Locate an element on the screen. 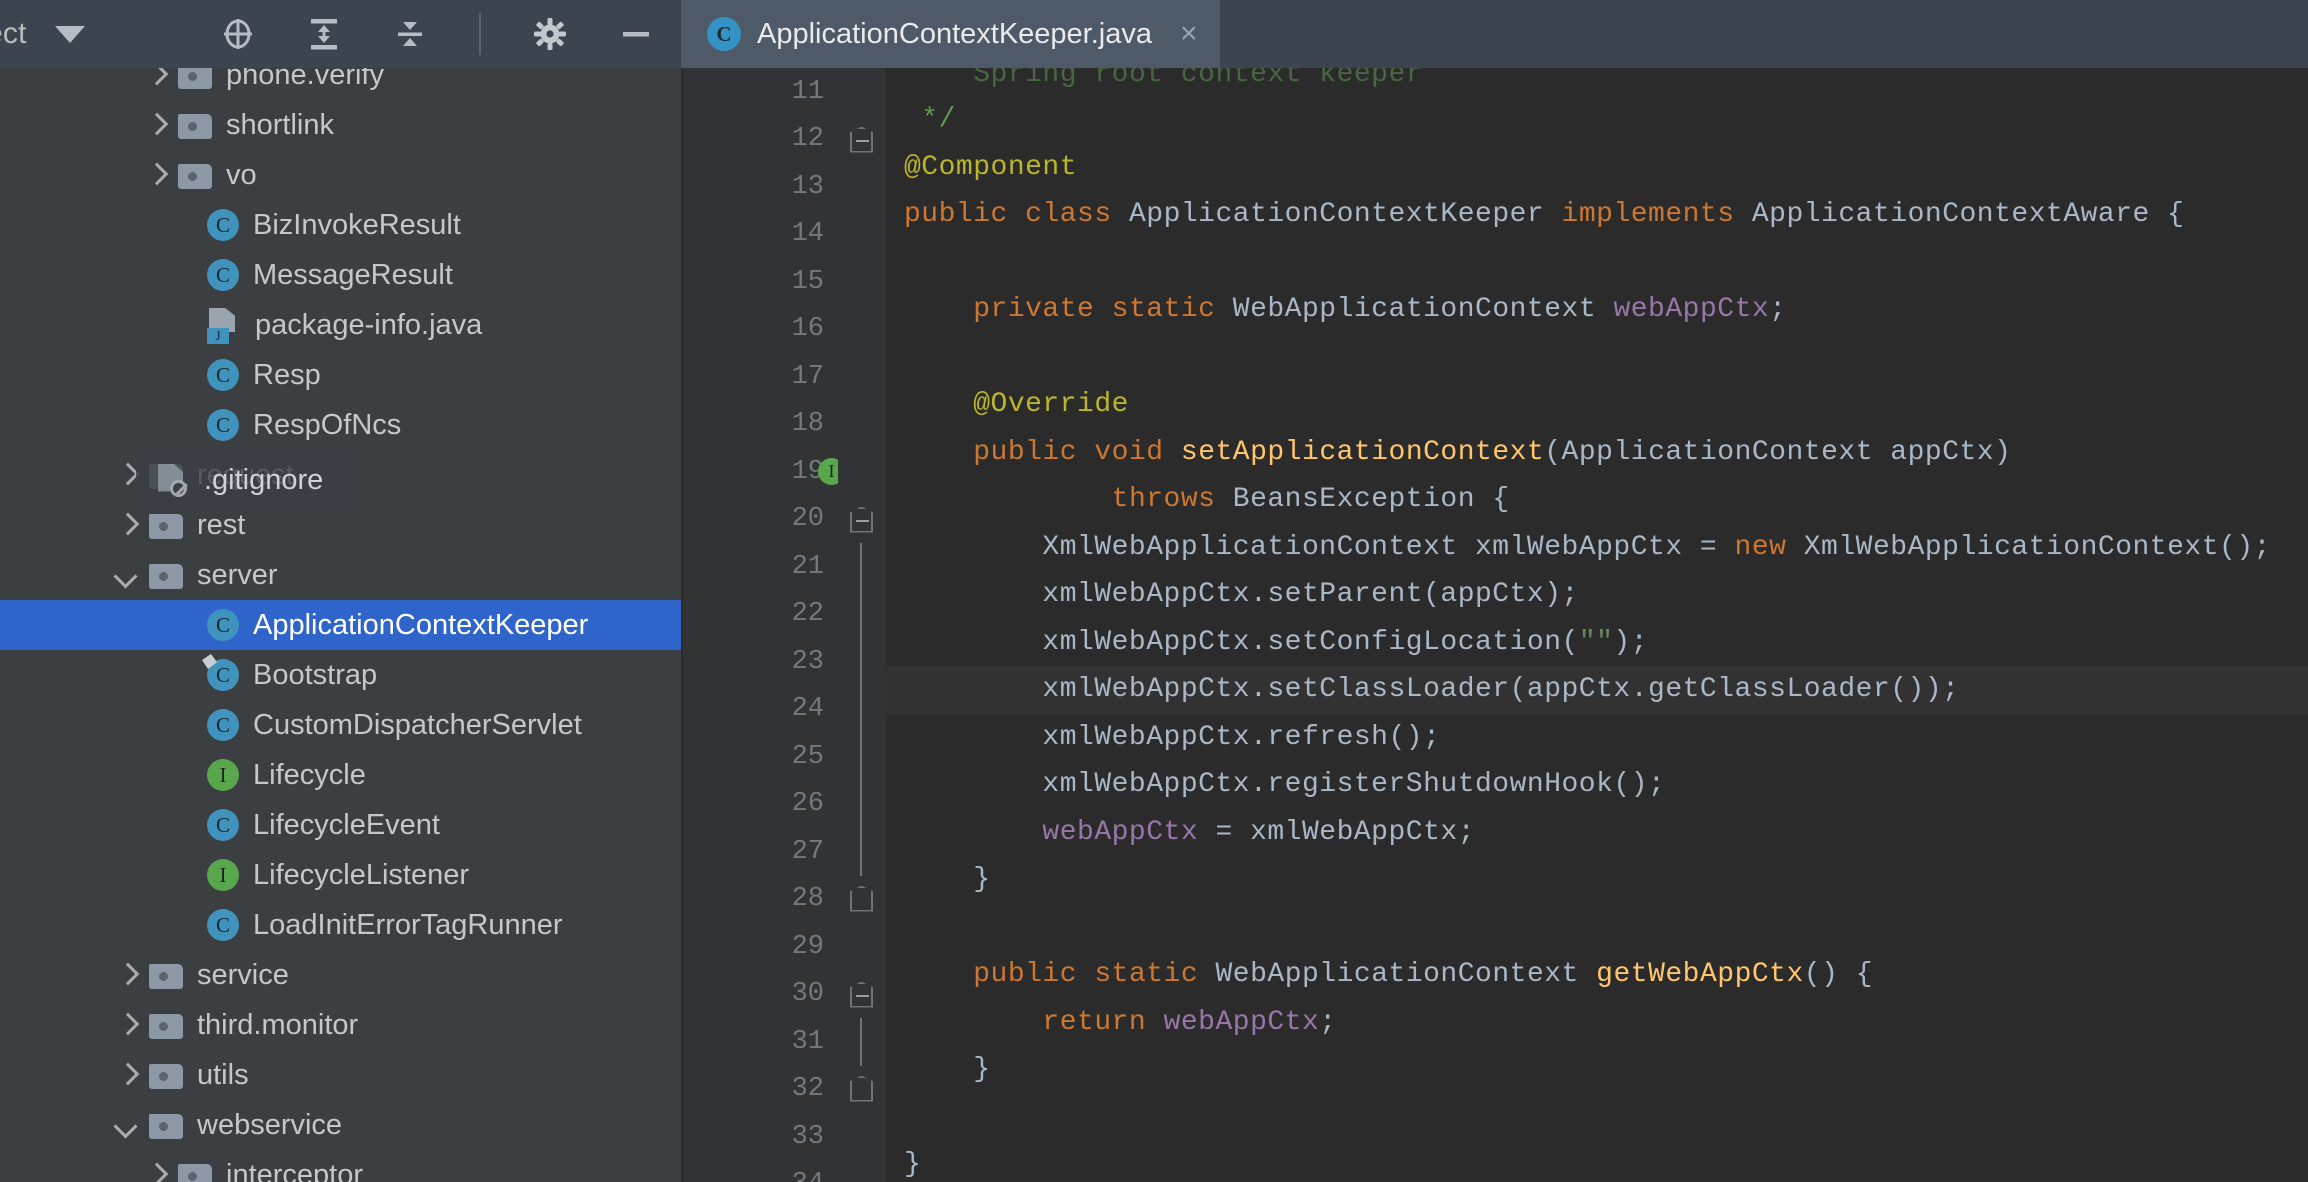 The width and height of the screenshot is (2308, 1182). editor-scrollbar is located at coordinates (2303, 625).